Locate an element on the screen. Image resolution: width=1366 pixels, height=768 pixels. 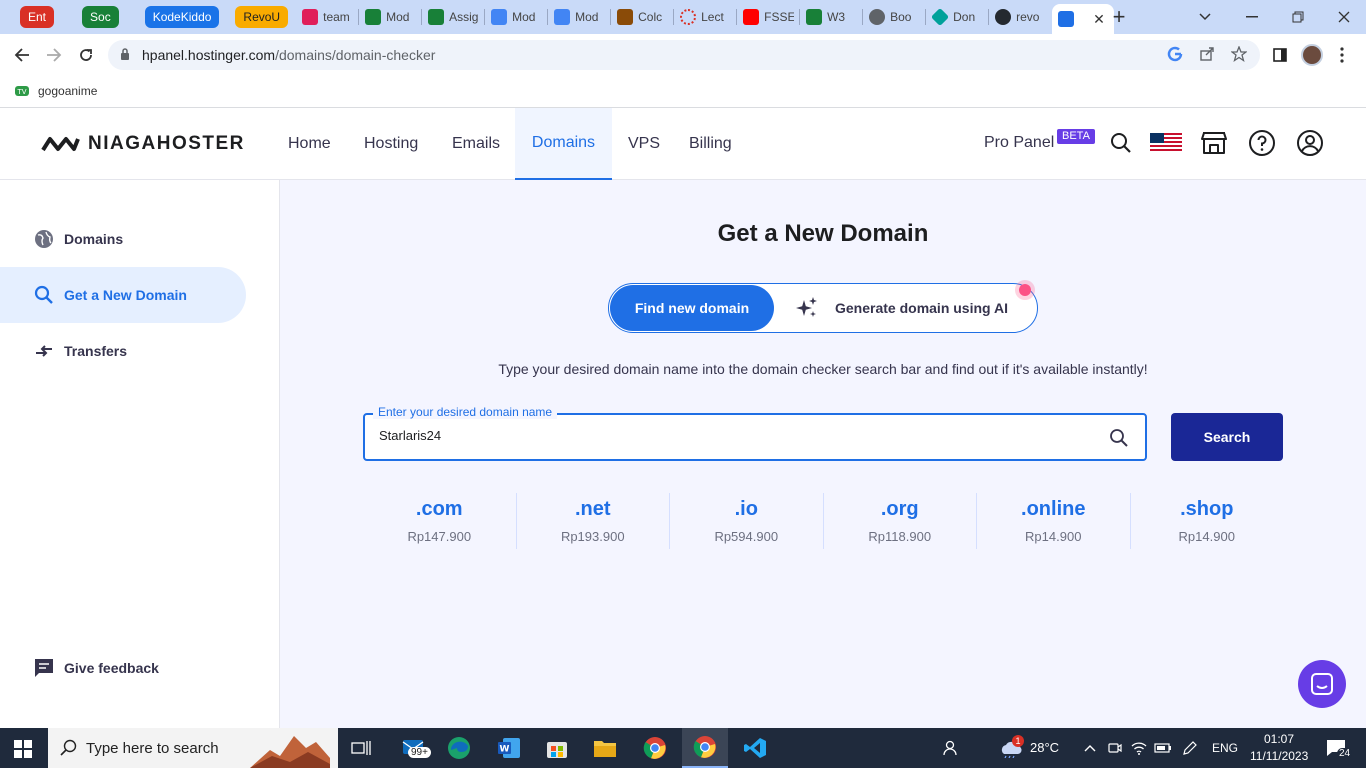
browser-tab: Boo is located at coordinates (895, 17).